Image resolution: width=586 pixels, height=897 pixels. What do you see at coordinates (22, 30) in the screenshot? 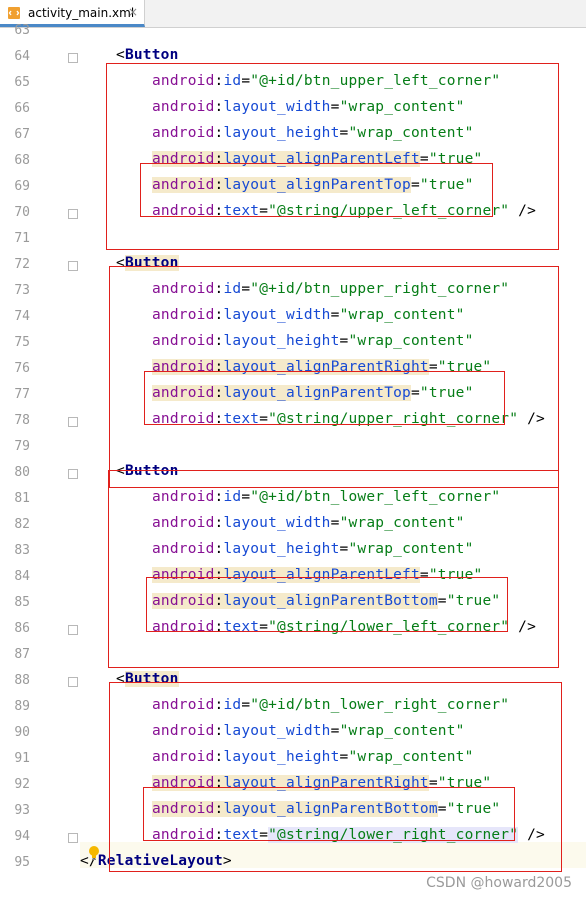
I see `line-number: 63` at bounding box center [22, 30].